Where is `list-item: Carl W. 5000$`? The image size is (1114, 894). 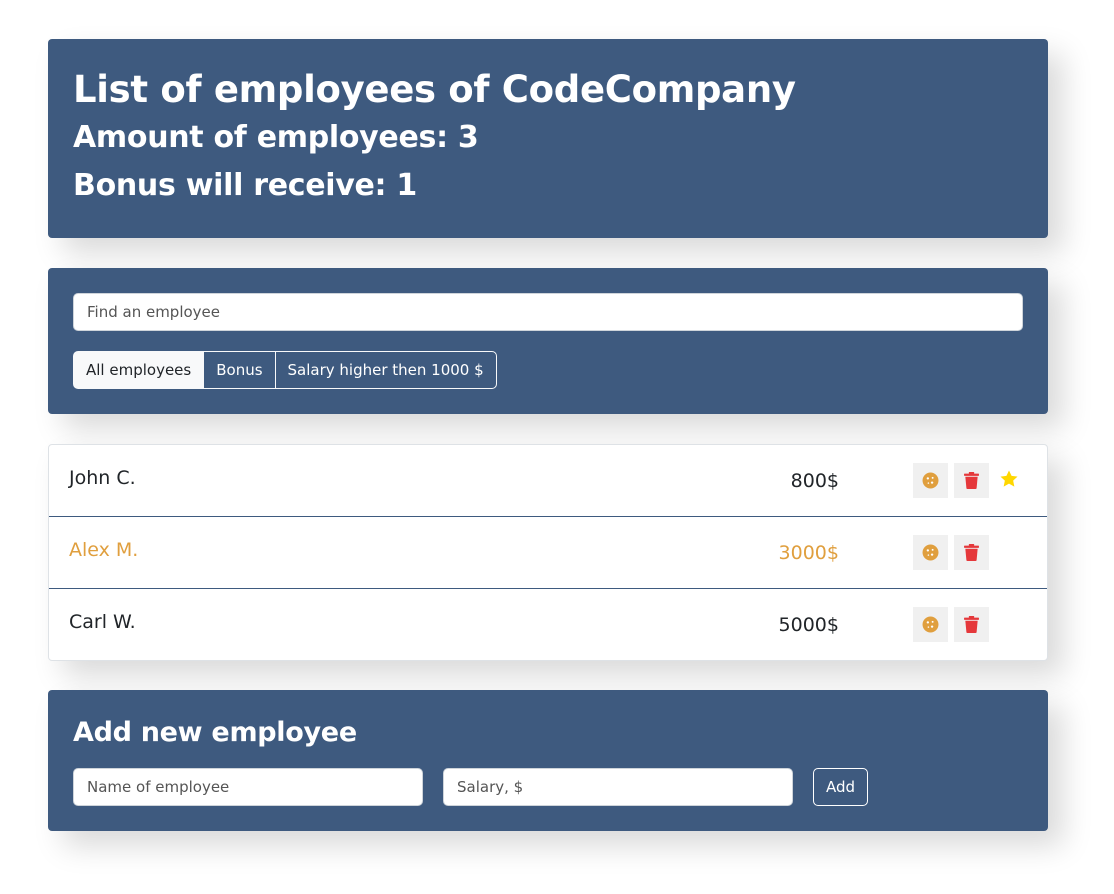
list-item: Carl W. 5000$ is located at coordinates (548, 625).